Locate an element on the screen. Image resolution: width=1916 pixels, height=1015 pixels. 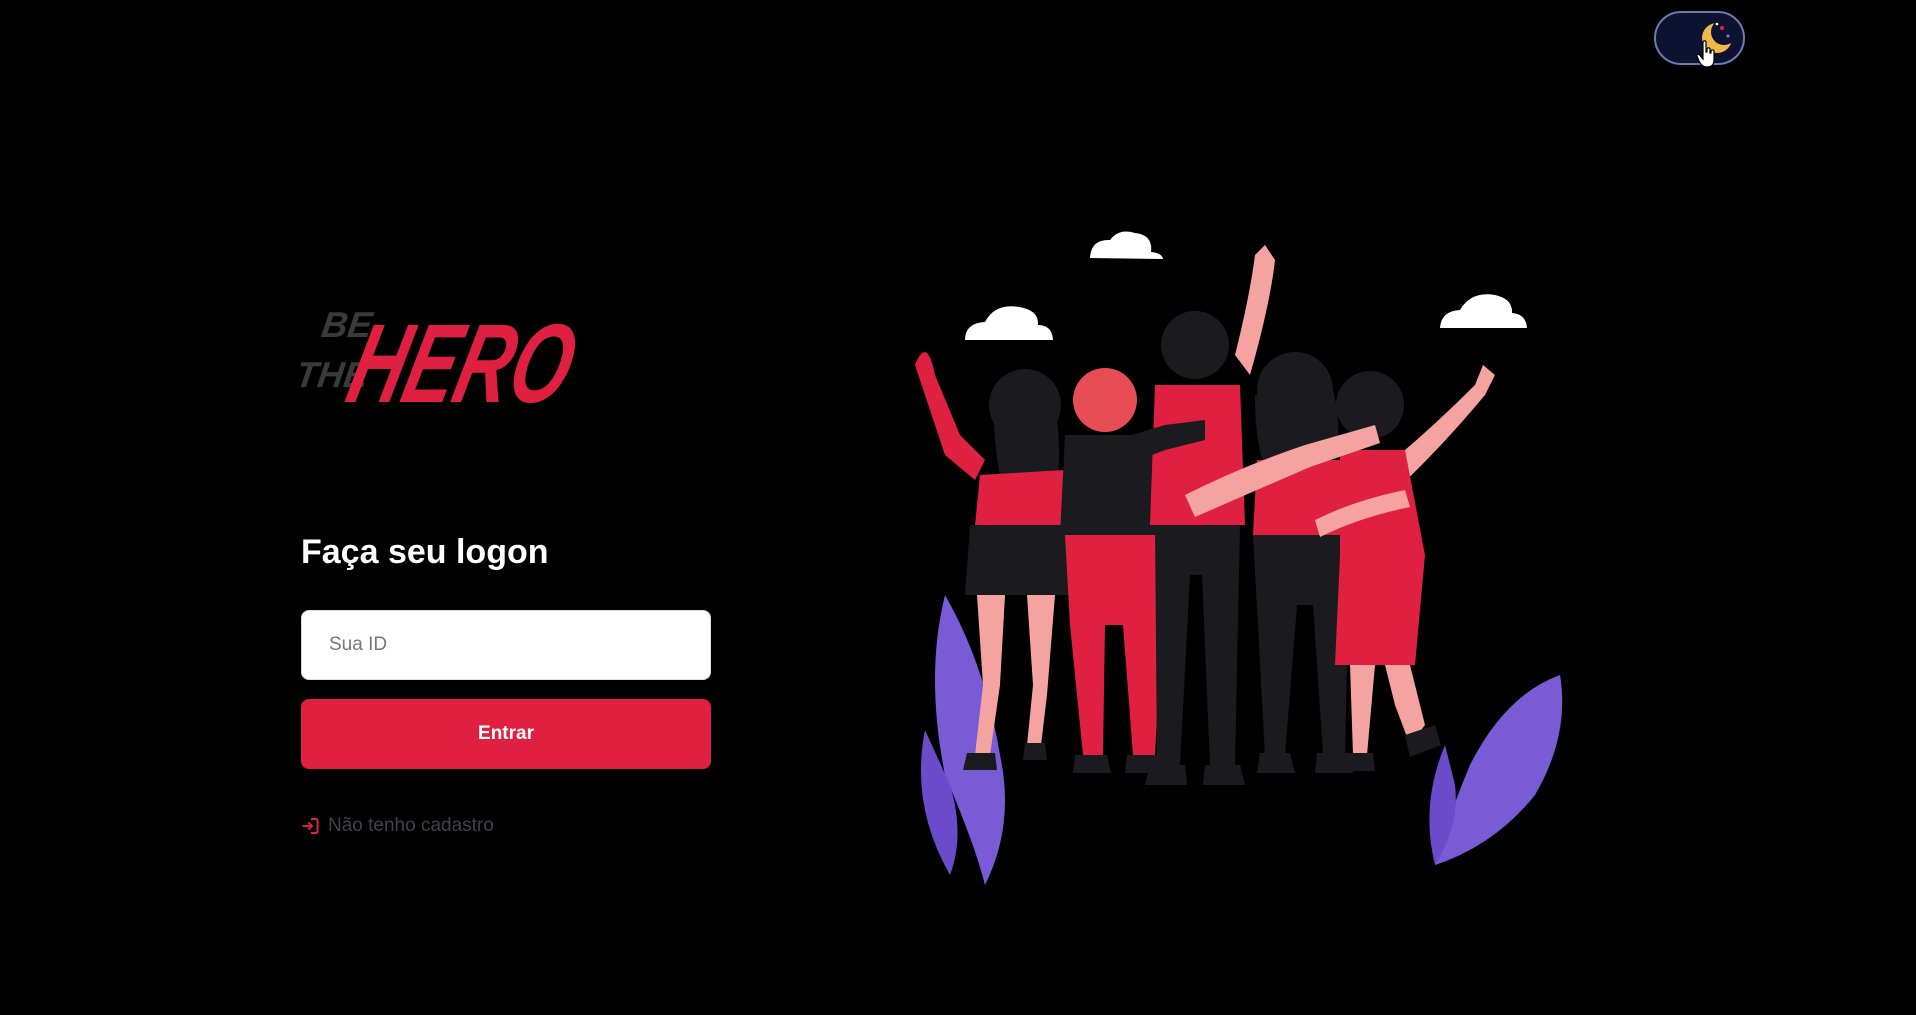
register-link: Não tenho cadastro is located at coordinates (397, 826).